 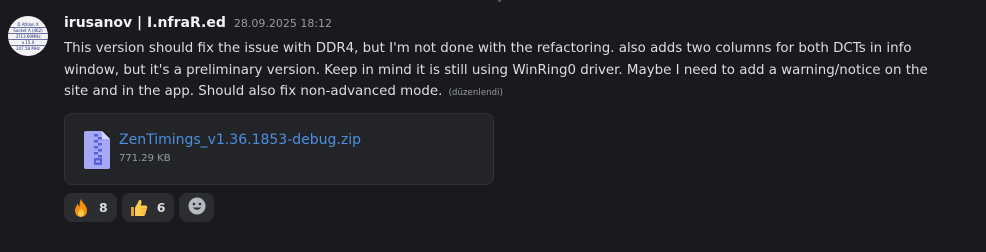 I want to click on avatar-text: 247.58 MHz, so click(x=28, y=47).